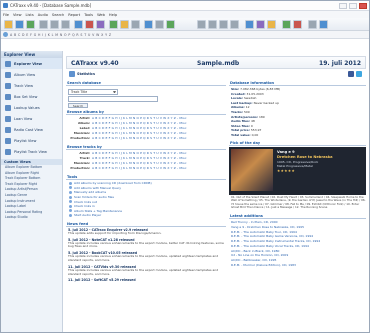 The width and height of the screenshot is (370, 333). What do you see at coordinates (323, 24) in the screenshot?
I see `help-icon` at bounding box center [323, 24].